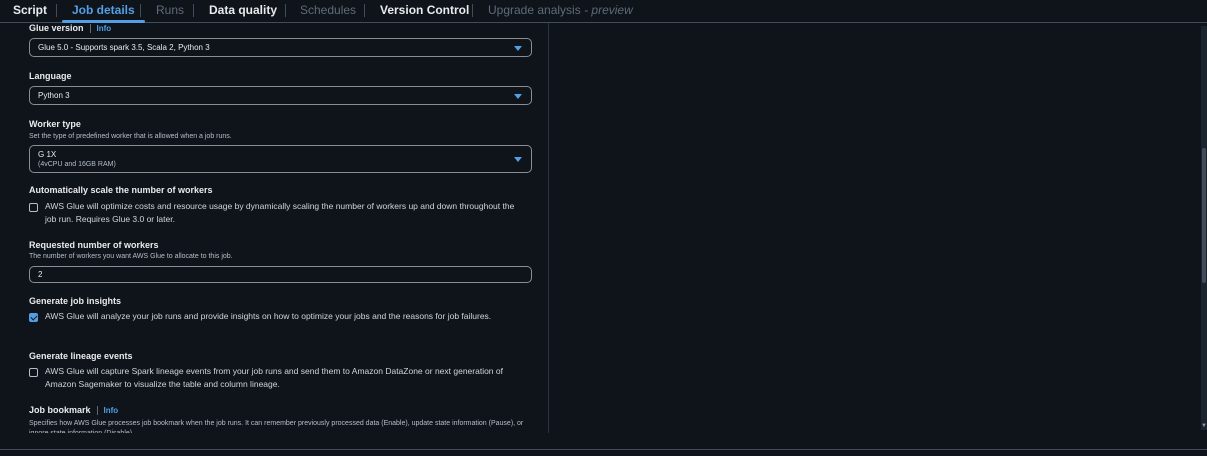 This screenshot has width=1207, height=456. What do you see at coordinates (1204, 426) in the screenshot?
I see `scroll-down-arrow-icon: ▼` at bounding box center [1204, 426].